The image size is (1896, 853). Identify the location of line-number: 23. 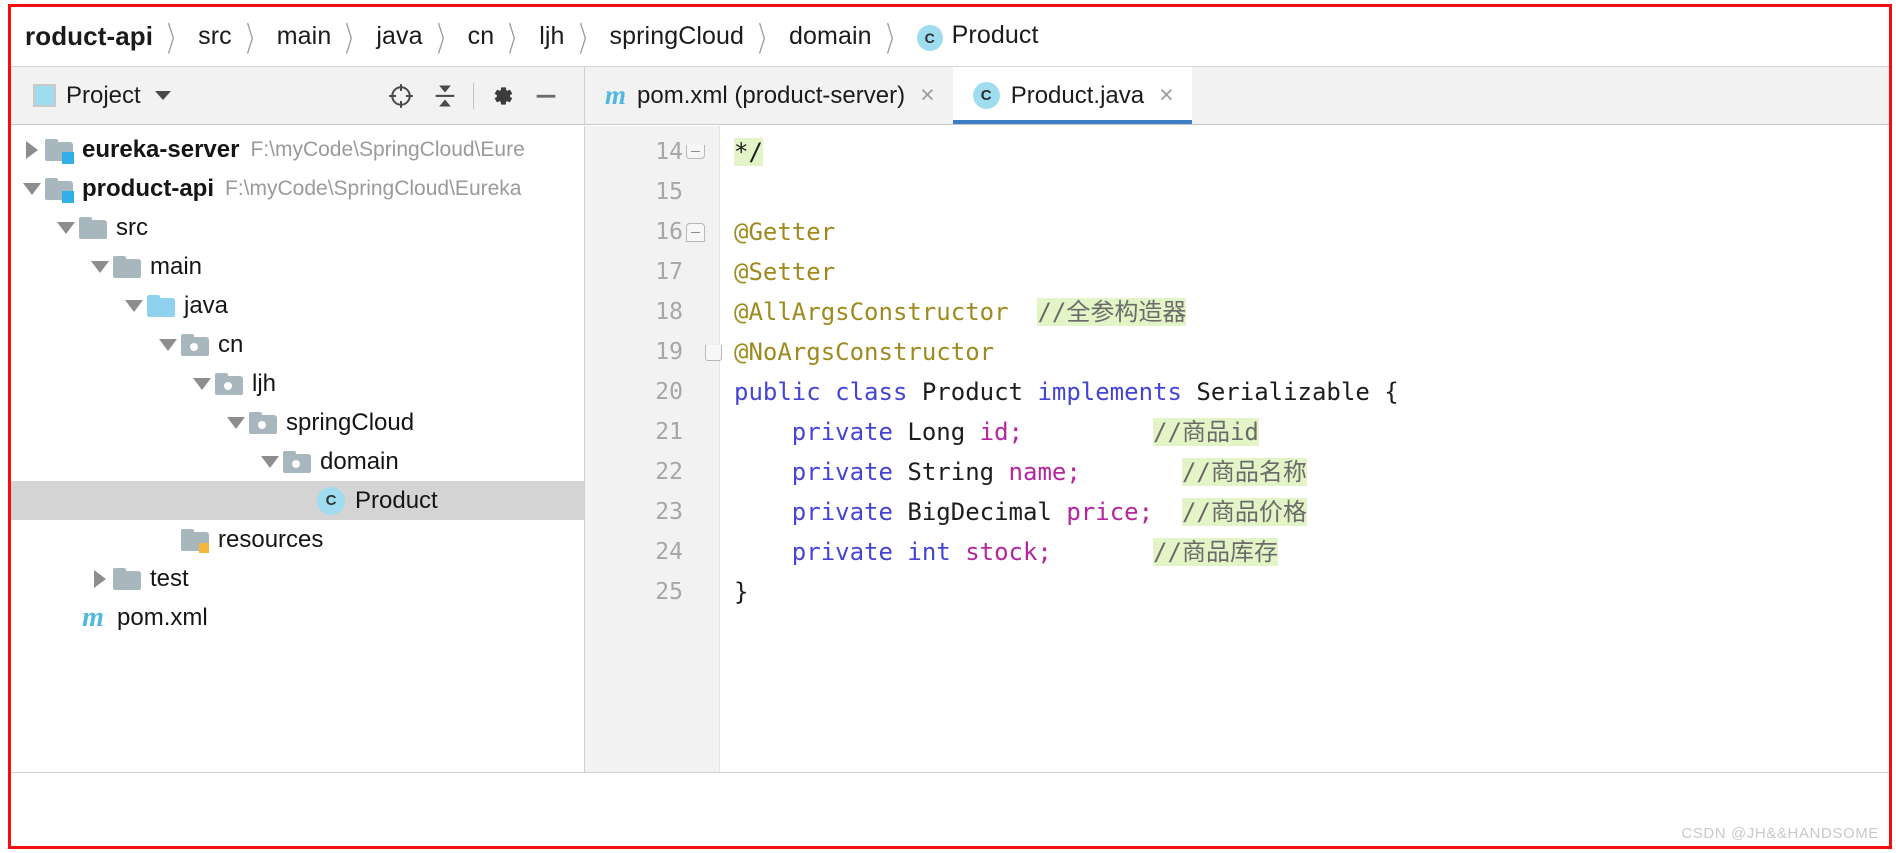
(669, 512).